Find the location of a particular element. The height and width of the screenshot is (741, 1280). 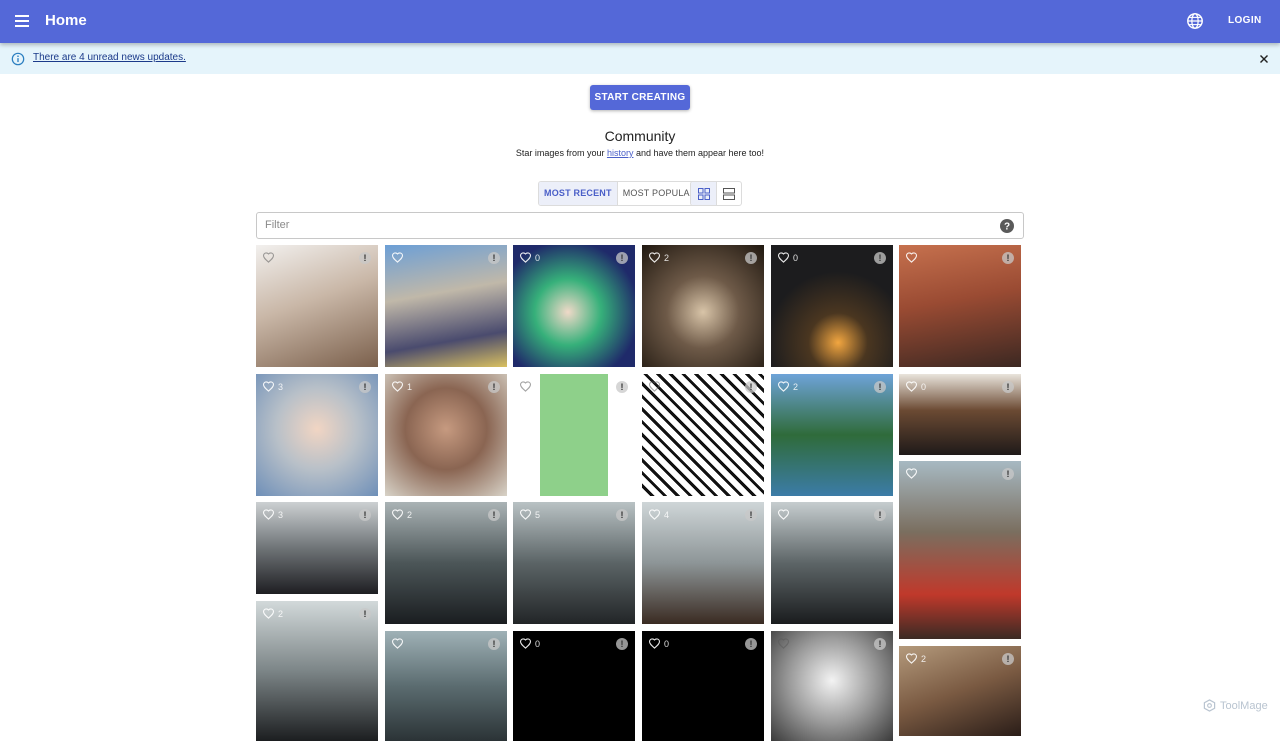

filter-input is located at coordinates (625, 225).